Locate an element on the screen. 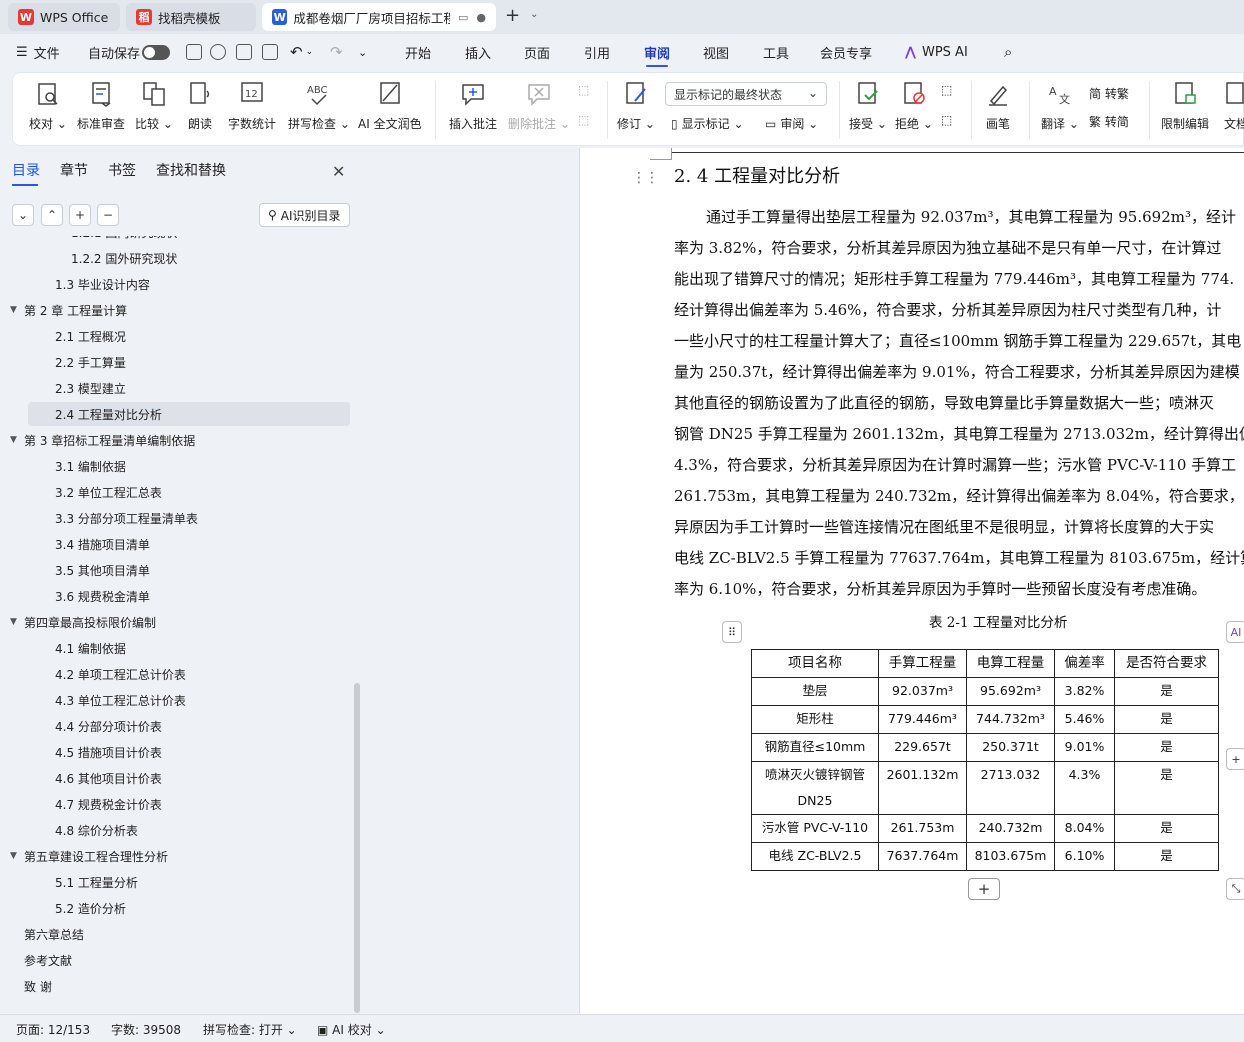 This screenshot has width=1244, height=1042. next-comment-icon: ⬚ is located at coordinates (583, 120).